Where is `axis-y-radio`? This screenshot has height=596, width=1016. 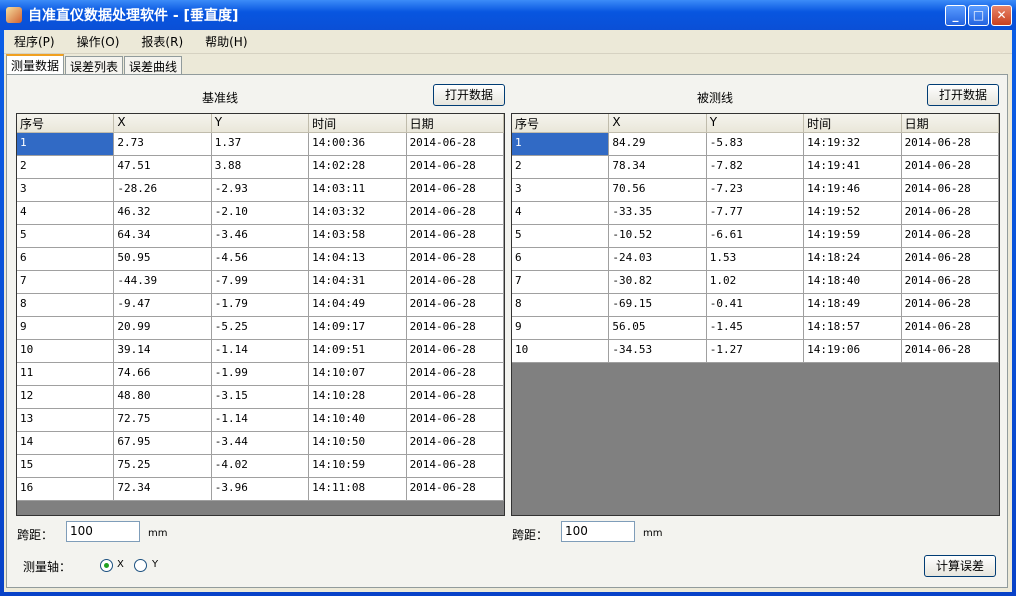 axis-y-radio is located at coordinates (140, 565).